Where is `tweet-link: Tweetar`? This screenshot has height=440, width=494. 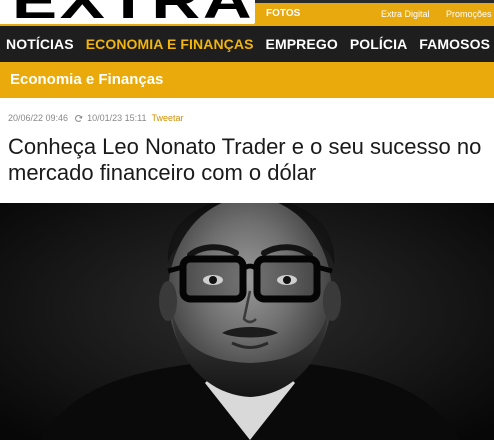
tweet-link: Tweetar is located at coordinates (167, 118).